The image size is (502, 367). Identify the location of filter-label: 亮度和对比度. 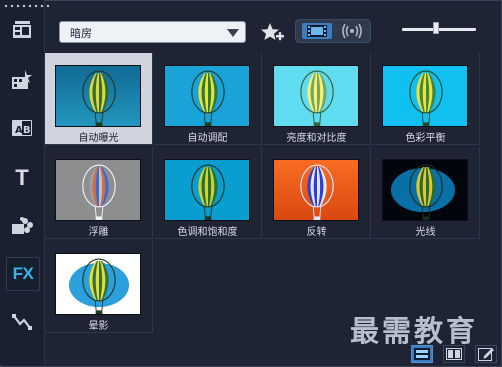
(316, 138).